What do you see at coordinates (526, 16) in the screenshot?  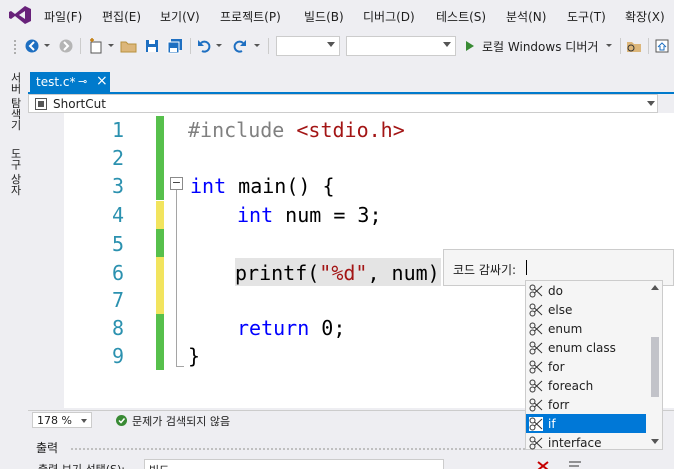 I see `menu-analyze: 분석(N)` at bounding box center [526, 16].